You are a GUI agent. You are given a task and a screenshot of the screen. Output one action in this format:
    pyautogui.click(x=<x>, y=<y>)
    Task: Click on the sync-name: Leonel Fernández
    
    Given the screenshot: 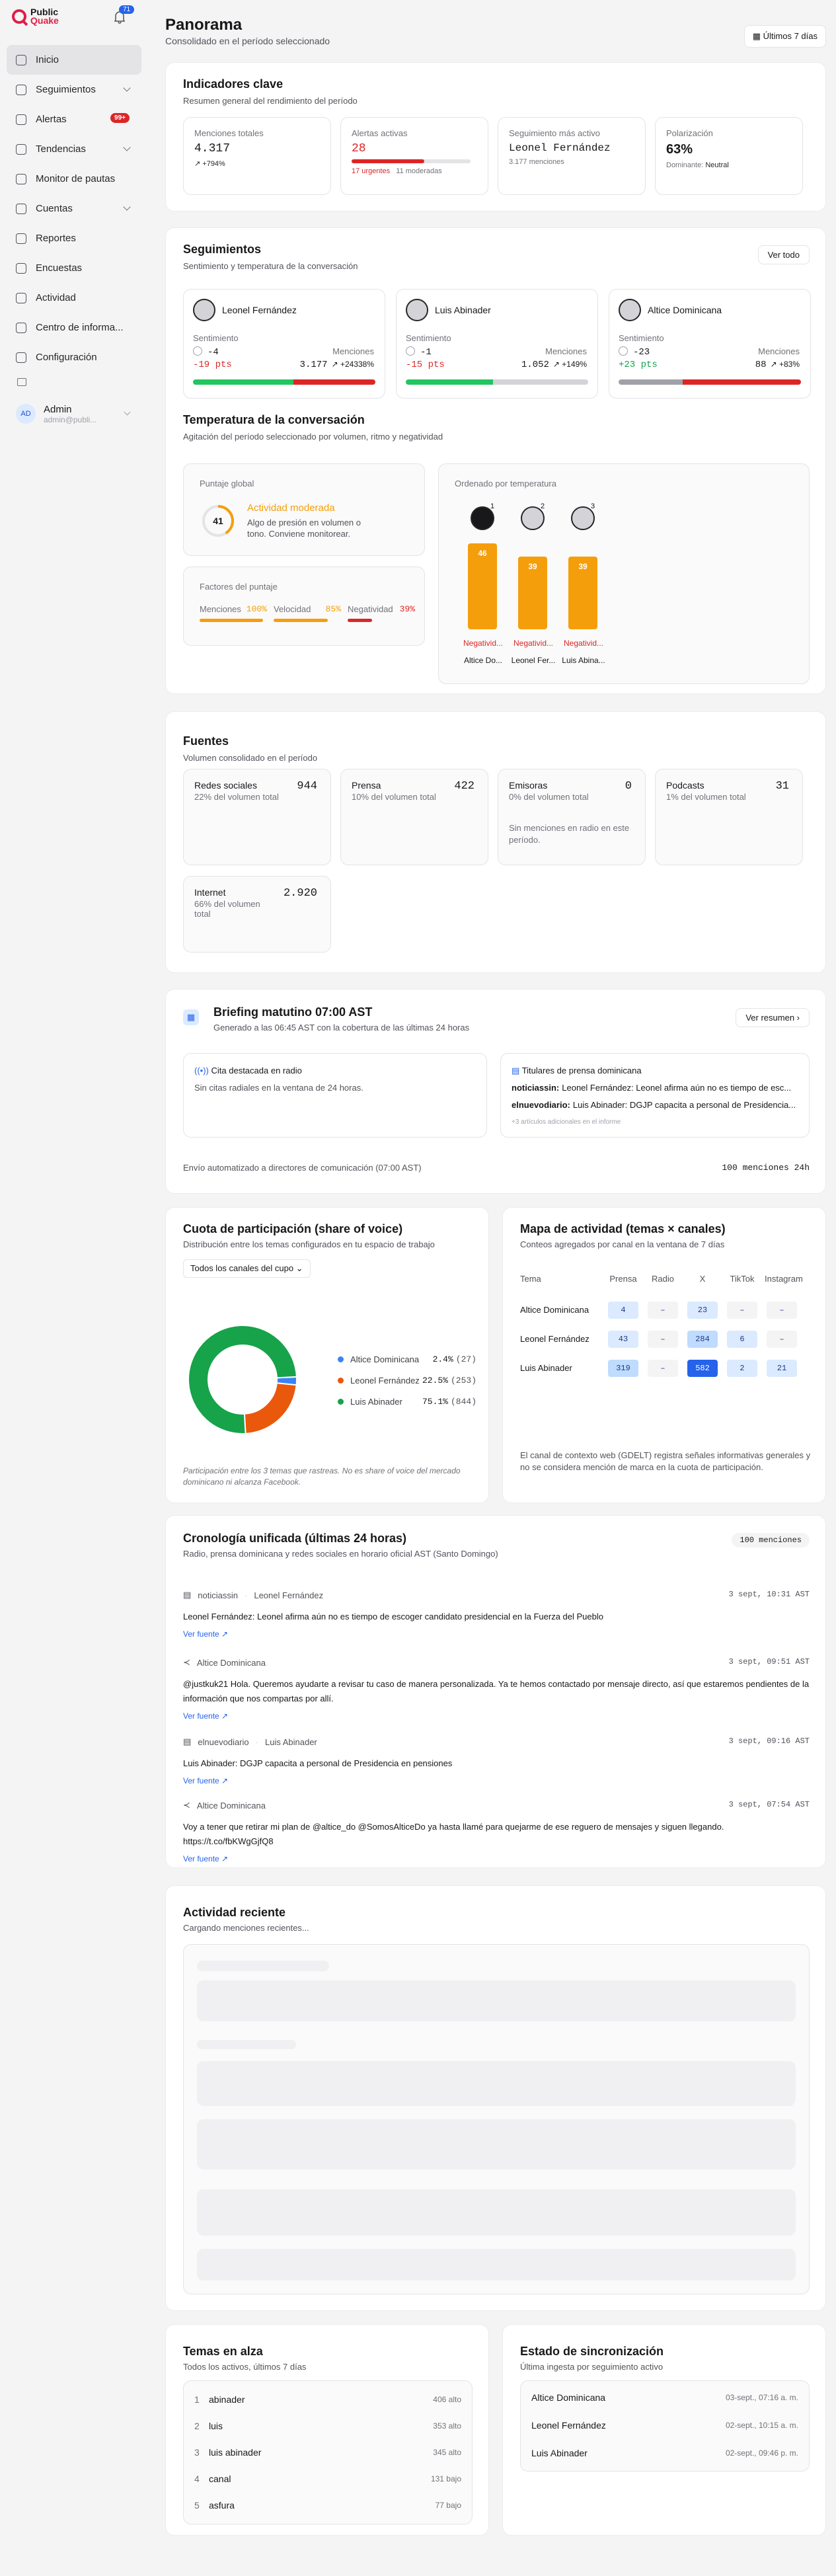 What is the action you would take?
    pyautogui.click(x=568, y=2425)
    